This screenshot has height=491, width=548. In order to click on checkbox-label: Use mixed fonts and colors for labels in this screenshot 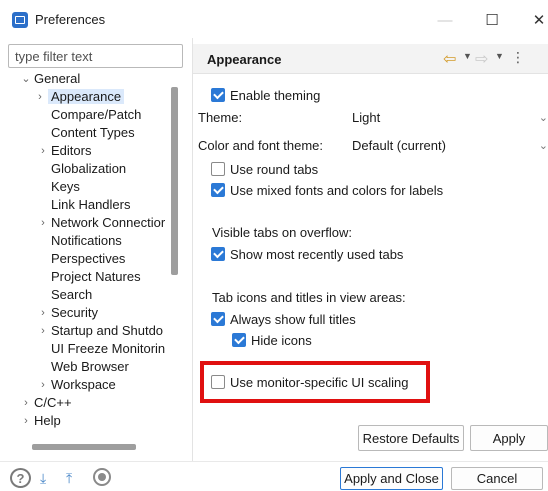, I will do `click(337, 190)`.